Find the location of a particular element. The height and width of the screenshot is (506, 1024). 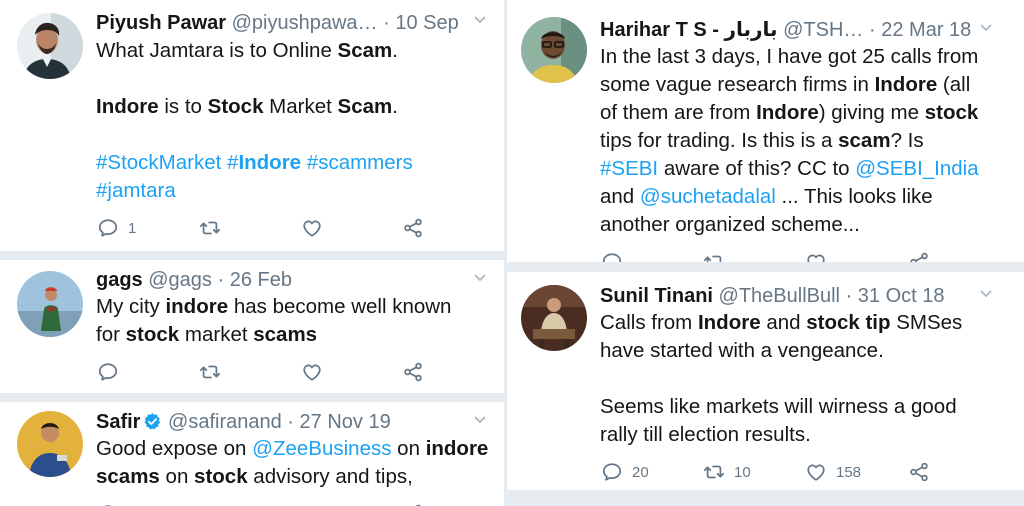

author-name: Harihar T S - باربار is located at coordinates (689, 30).